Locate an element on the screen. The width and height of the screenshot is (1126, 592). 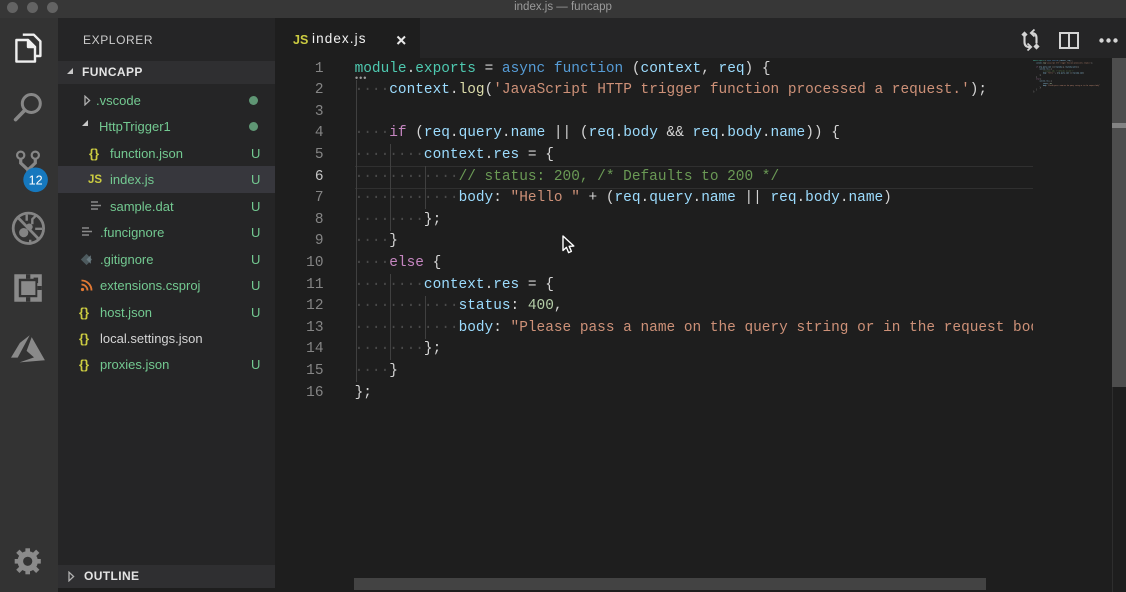
svg-text: 12 is located at coordinates (36, 180).